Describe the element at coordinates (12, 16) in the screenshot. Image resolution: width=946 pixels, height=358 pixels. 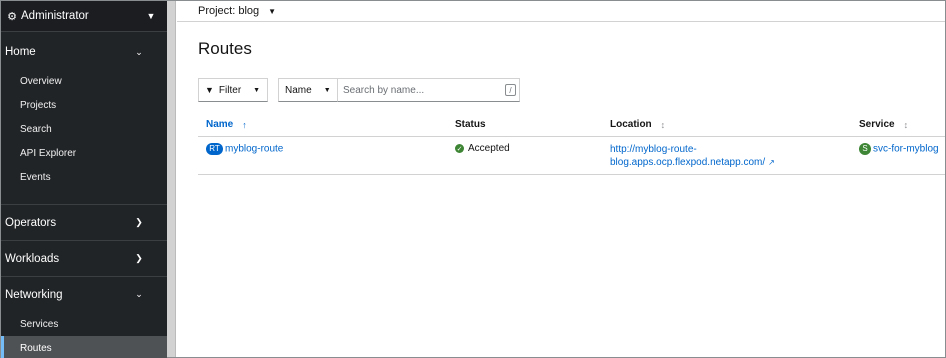
I see `gear-icon: ⚙` at that location.